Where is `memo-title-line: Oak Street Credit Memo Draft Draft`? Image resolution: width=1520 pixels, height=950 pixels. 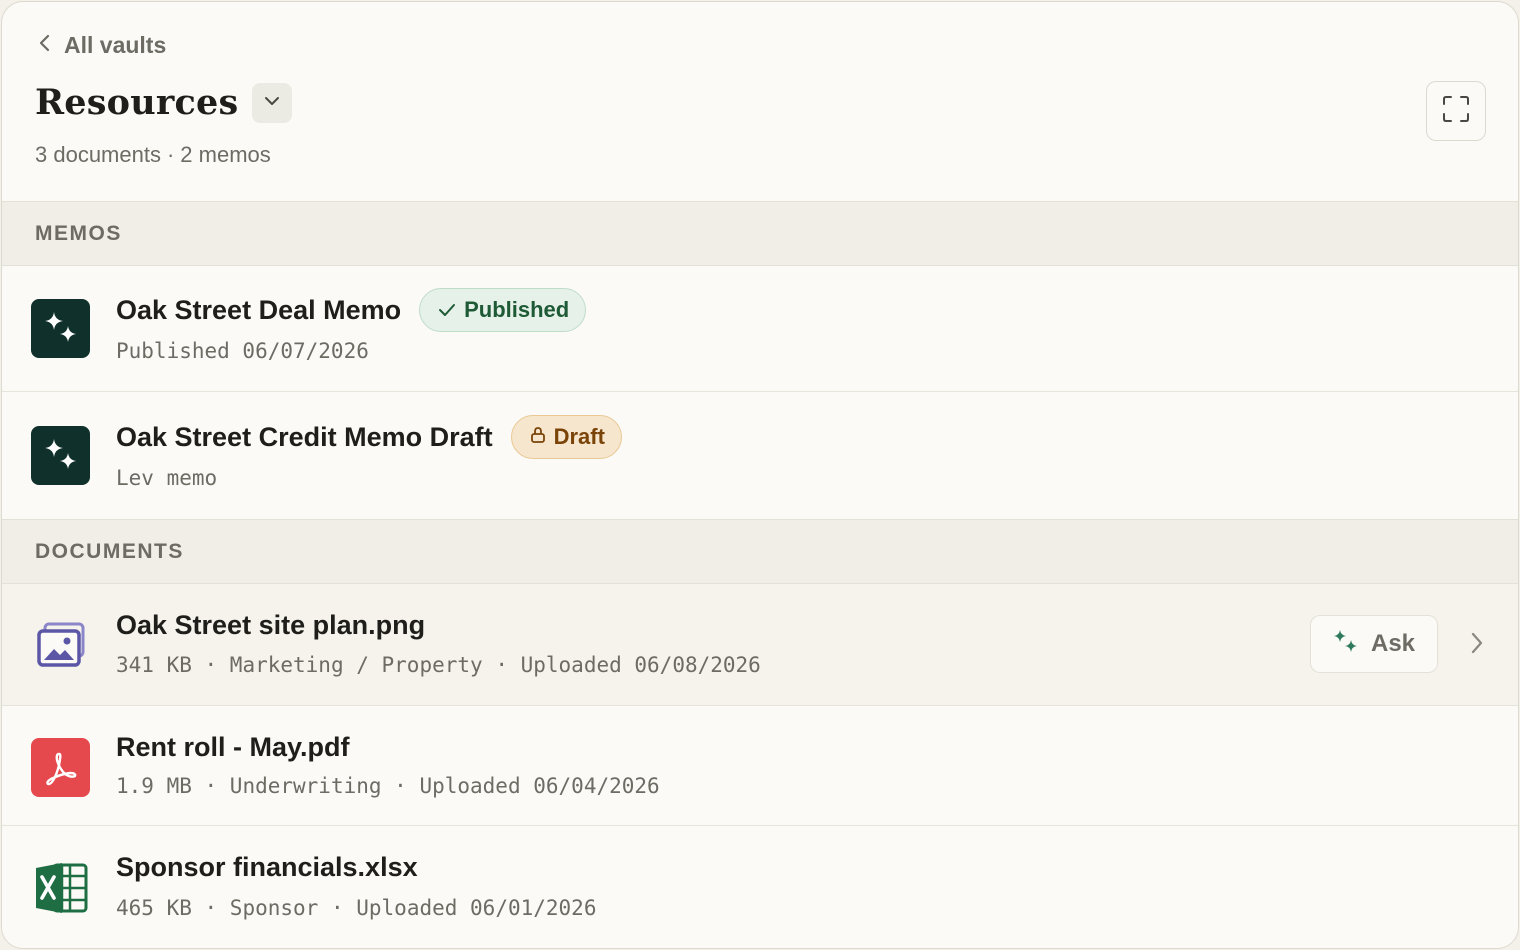
memo-title-line: Oak Street Credit Memo Draft Draft is located at coordinates (369, 437).